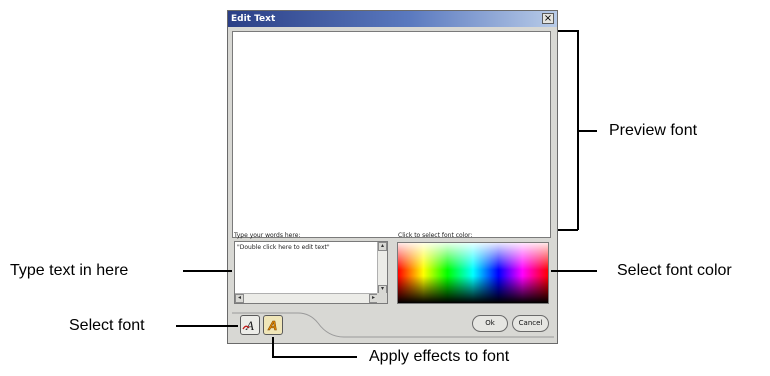 The image size is (770, 376). What do you see at coordinates (306, 298) in the screenshot?
I see `horizontal-scrollbar: ◂ ▸` at bounding box center [306, 298].